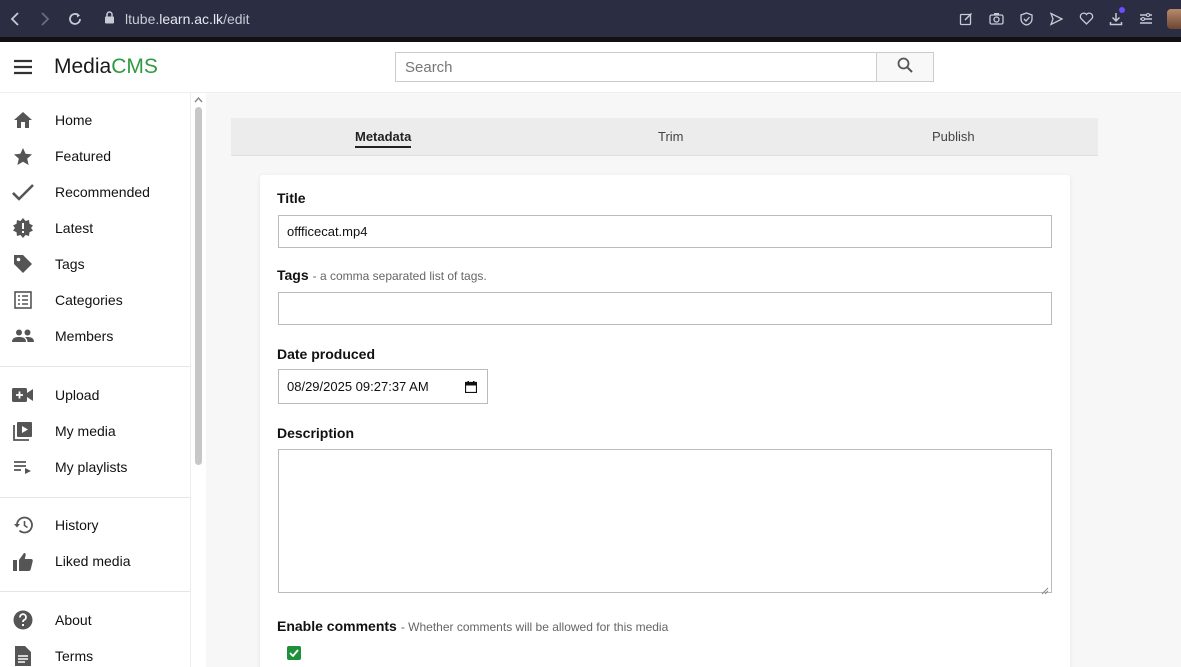 This screenshot has height=667, width=1181. I want to click on enable-comments-checkbox, so click(294, 653).